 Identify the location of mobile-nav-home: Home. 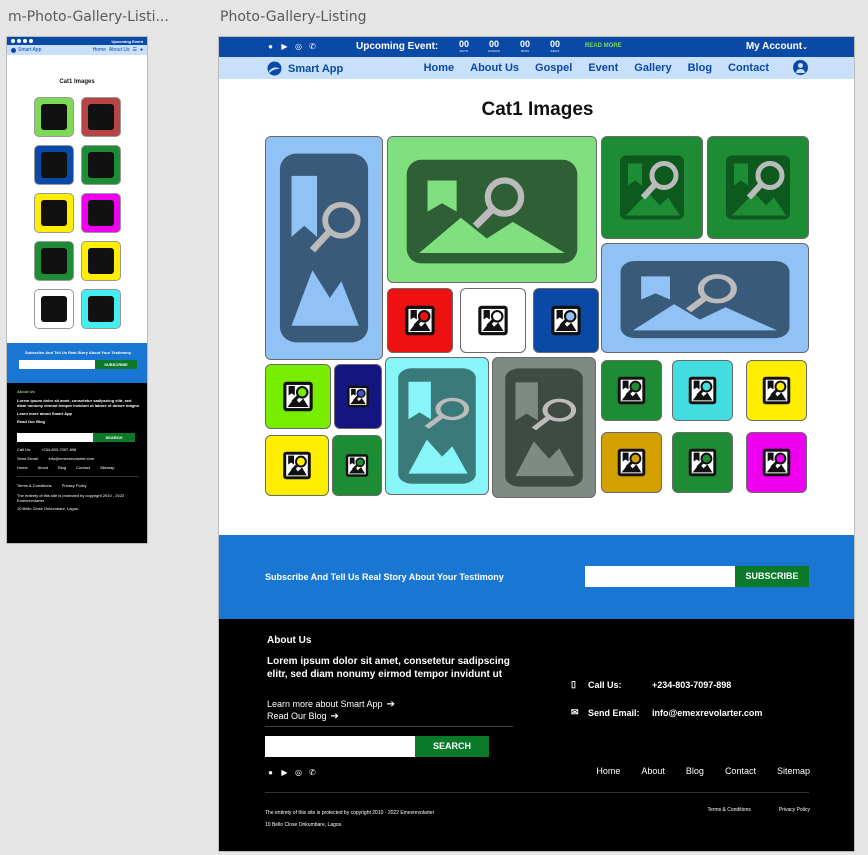
(99, 50).